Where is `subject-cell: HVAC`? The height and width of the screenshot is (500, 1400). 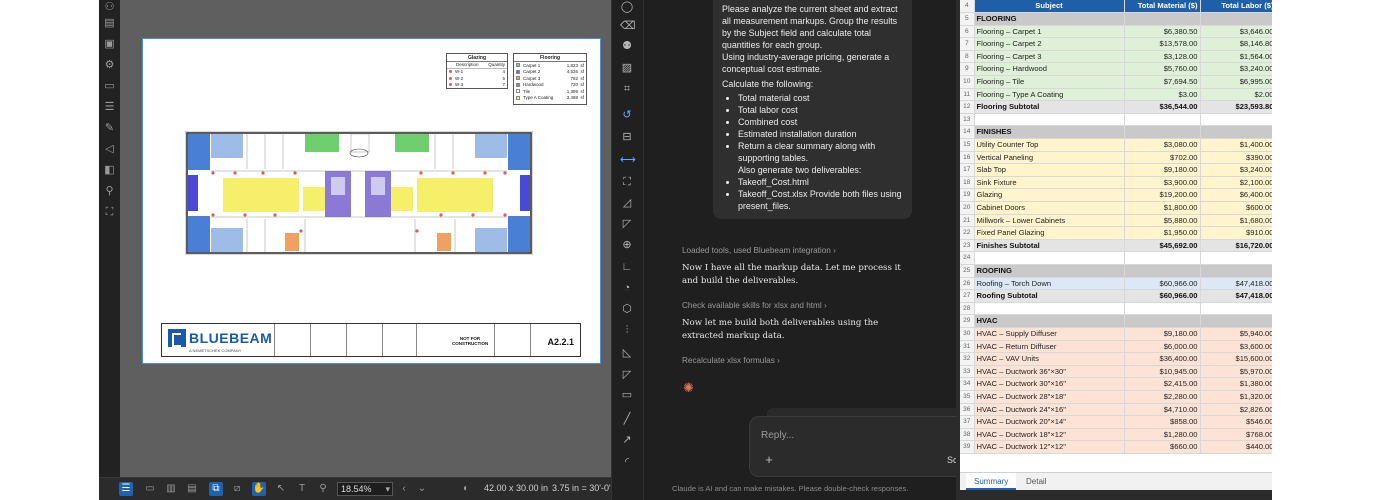 subject-cell: HVAC is located at coordinates (1049, 321).